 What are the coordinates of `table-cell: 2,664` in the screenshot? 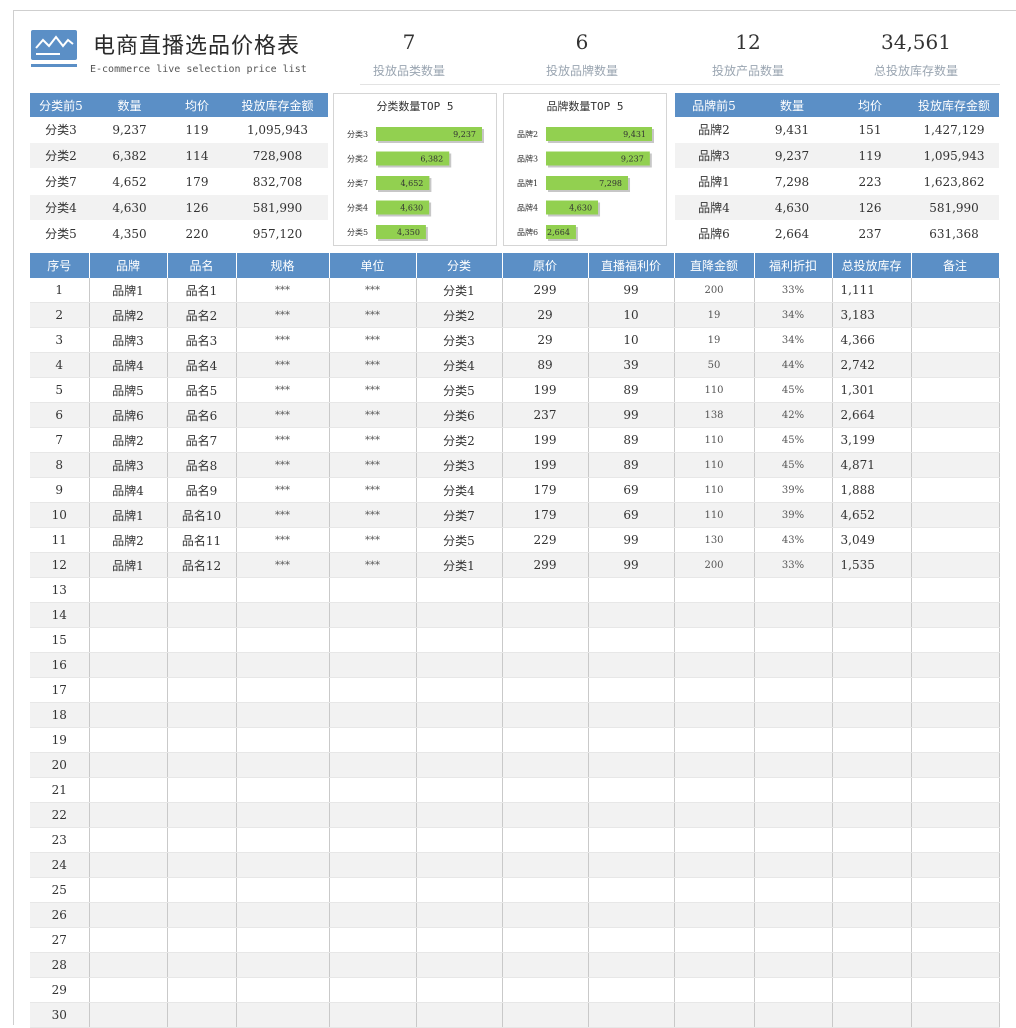 It's located at (872, 415).